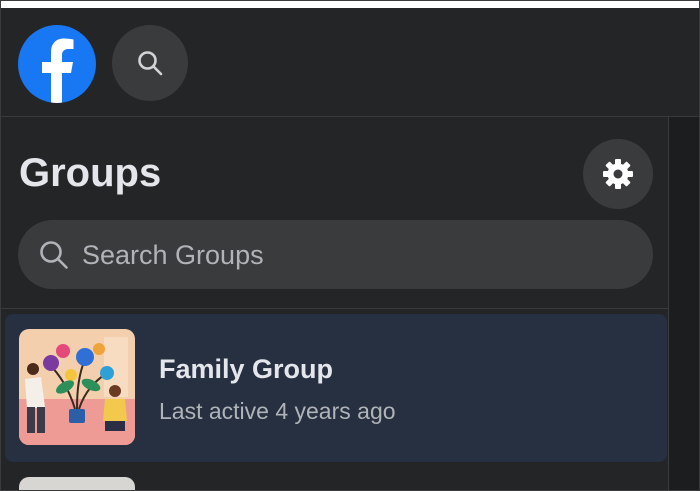 The width and height of the screenshot is (700, 491). What do you see at coordinates (90, 173) in the screenshot?
I see `page-title: Groups` at bounding box center [90, 173].